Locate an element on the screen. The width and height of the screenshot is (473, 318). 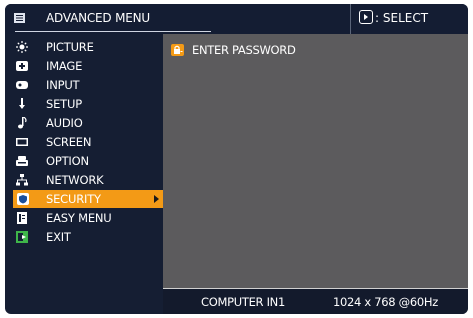
enter-password-label: ENTER PASSWORD is located at coordinates (244, 50).